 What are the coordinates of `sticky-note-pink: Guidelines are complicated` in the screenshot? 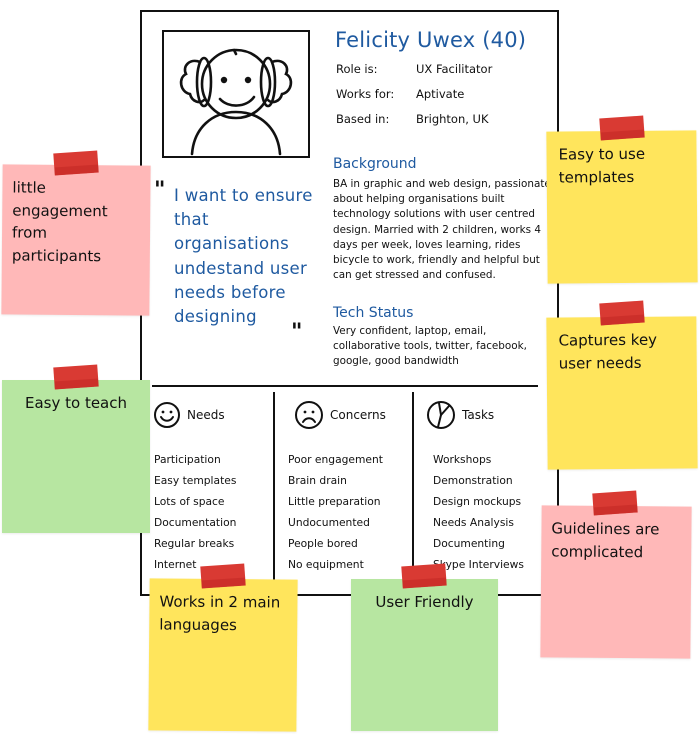 It's located at (616, 582).